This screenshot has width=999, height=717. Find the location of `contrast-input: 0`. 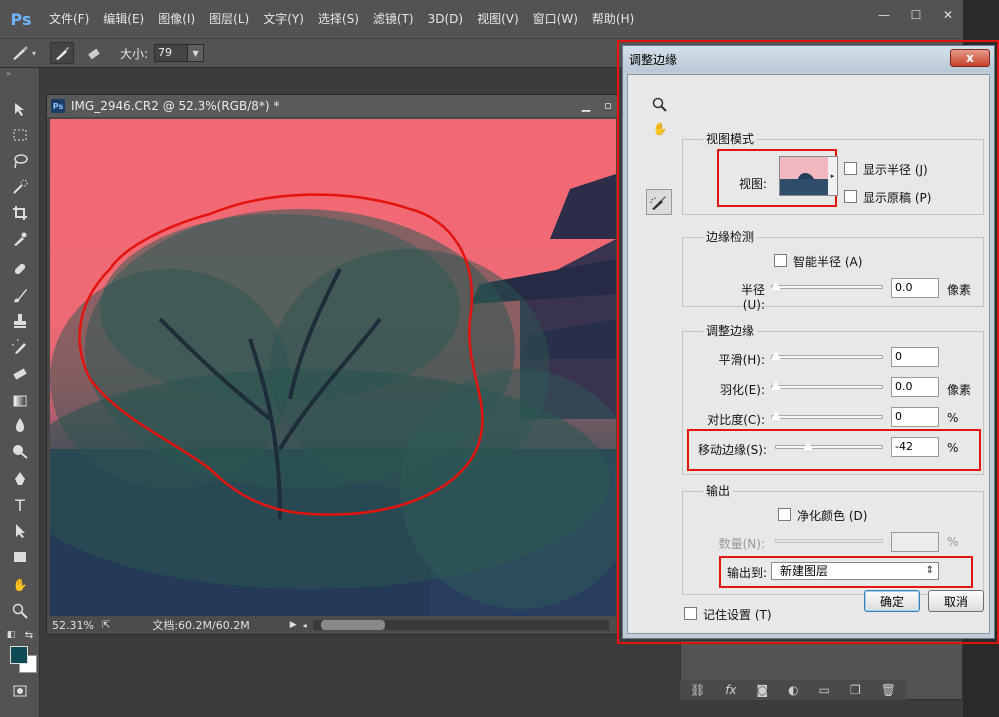

contrast-input: 0 is located at coordinates (915, 417).